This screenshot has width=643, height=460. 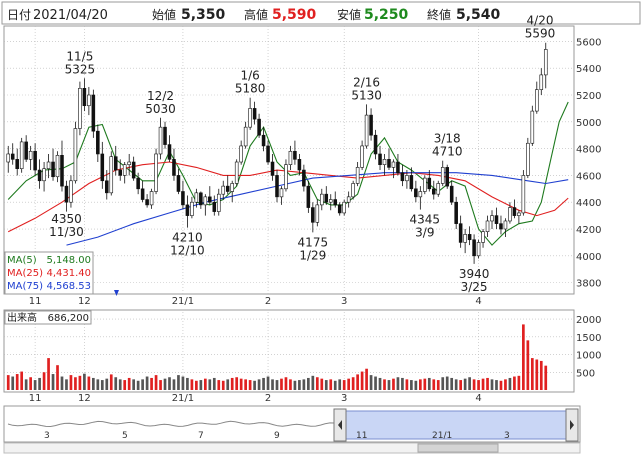 What do you see at coordinates (183, 301) in the screenshot?
I see `price-x-tick-label: 21/1` at bounding box center [183, 301].